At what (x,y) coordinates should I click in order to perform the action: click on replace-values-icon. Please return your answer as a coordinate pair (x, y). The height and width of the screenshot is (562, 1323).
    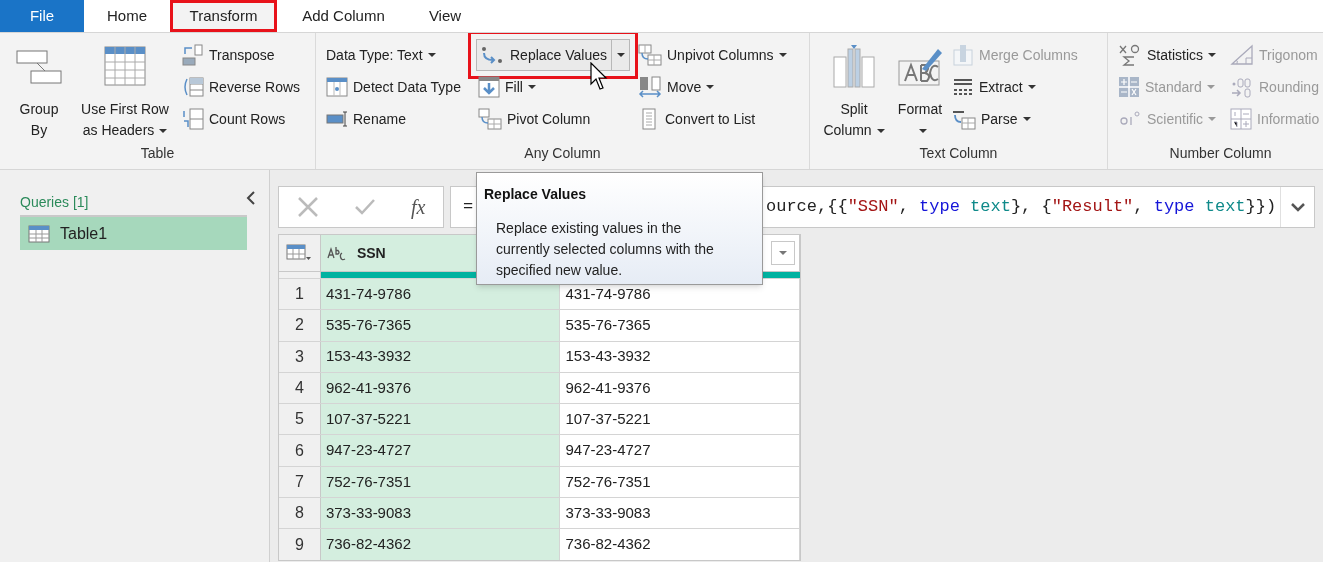
    Looking at the image, I should click on (492, 55).